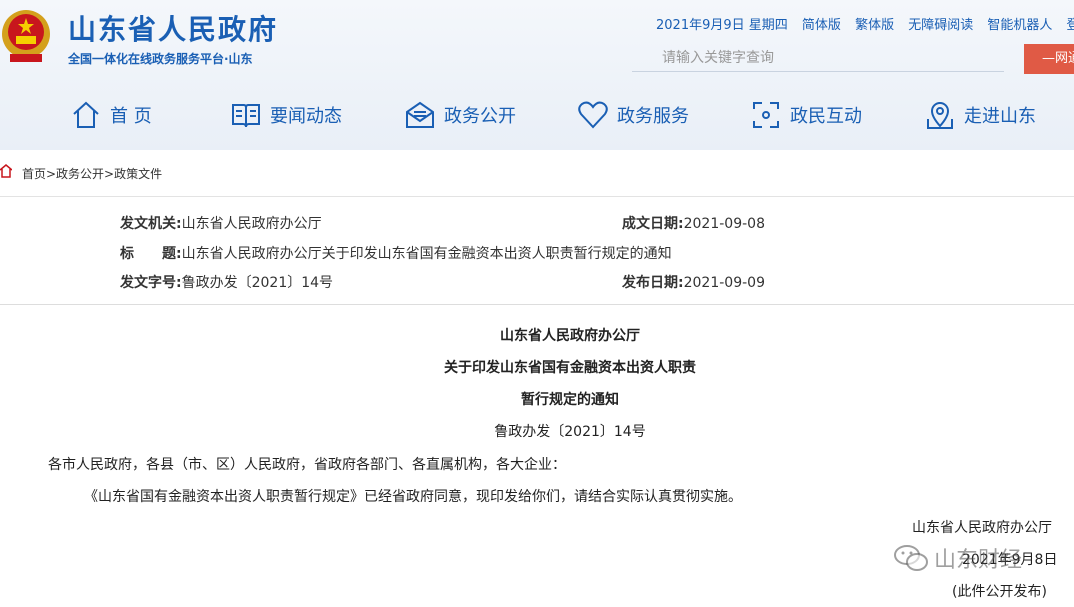 The height and width of the screenshot is (607, 1074). I want to click on issuer-label: 发文机关:, so click(151, 224).